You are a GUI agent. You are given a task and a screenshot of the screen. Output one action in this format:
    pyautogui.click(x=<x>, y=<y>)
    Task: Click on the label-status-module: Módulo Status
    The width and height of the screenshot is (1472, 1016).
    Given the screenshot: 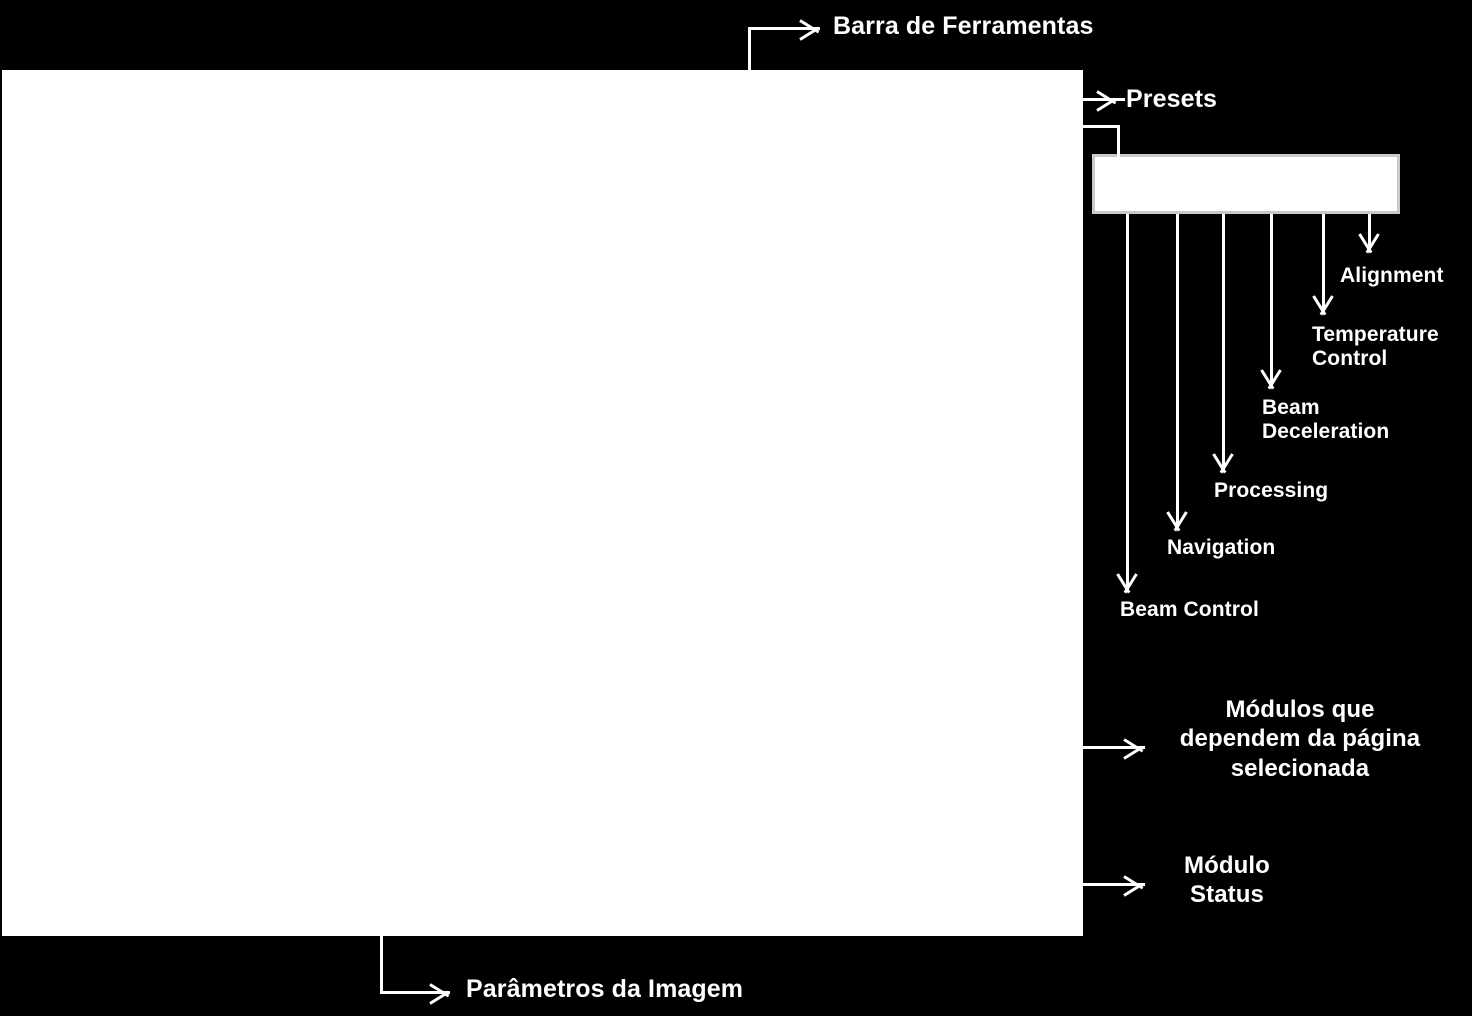 What is the action you would take?
    pyautogui.click(x=1227, y=880)
    